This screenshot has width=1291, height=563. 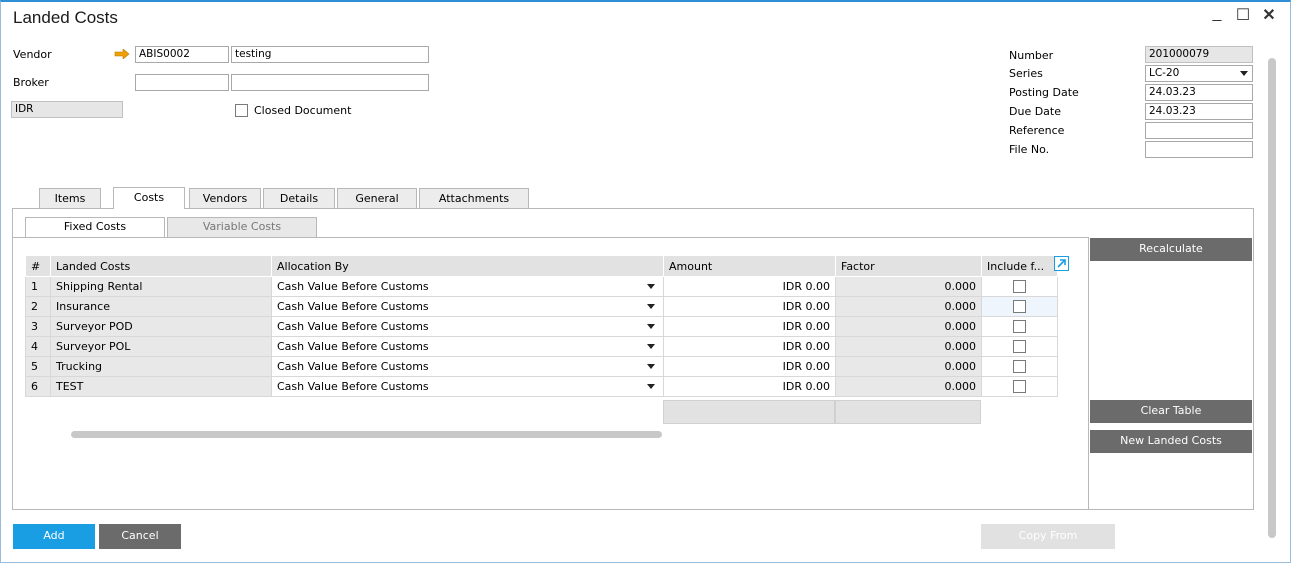 I want to click on row-number: 4, so click(x=38, y=346).